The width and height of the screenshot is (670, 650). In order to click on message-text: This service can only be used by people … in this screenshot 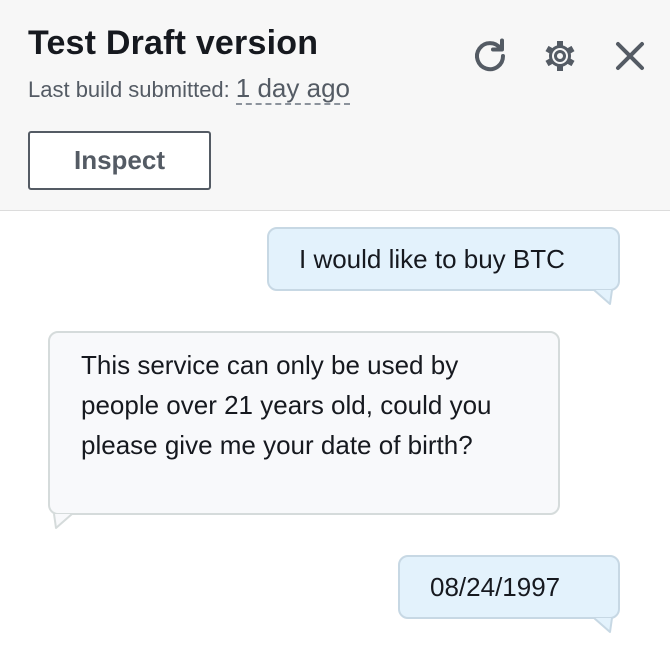, I will do `click(286, 405)`.